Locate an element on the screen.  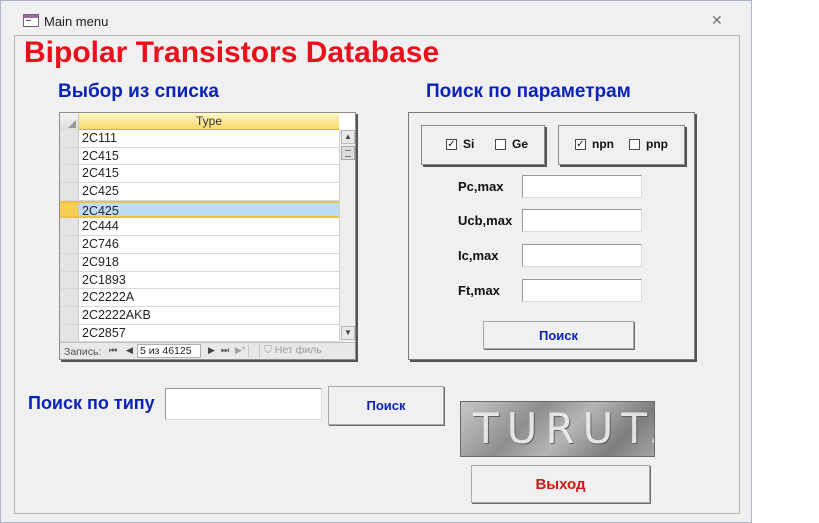
new-record-icon: ▶* is located at coordinates (240, 350).